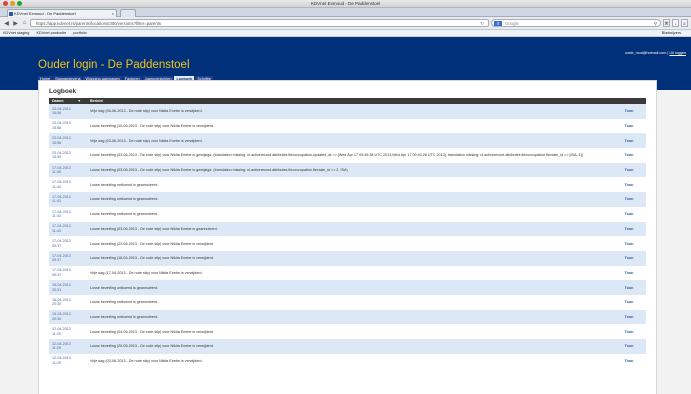  What do you see at coordinates (61, 287) in the screenshot?
I see `row-date: 15-04-2013 20:31` at bounding box center [61, 287].